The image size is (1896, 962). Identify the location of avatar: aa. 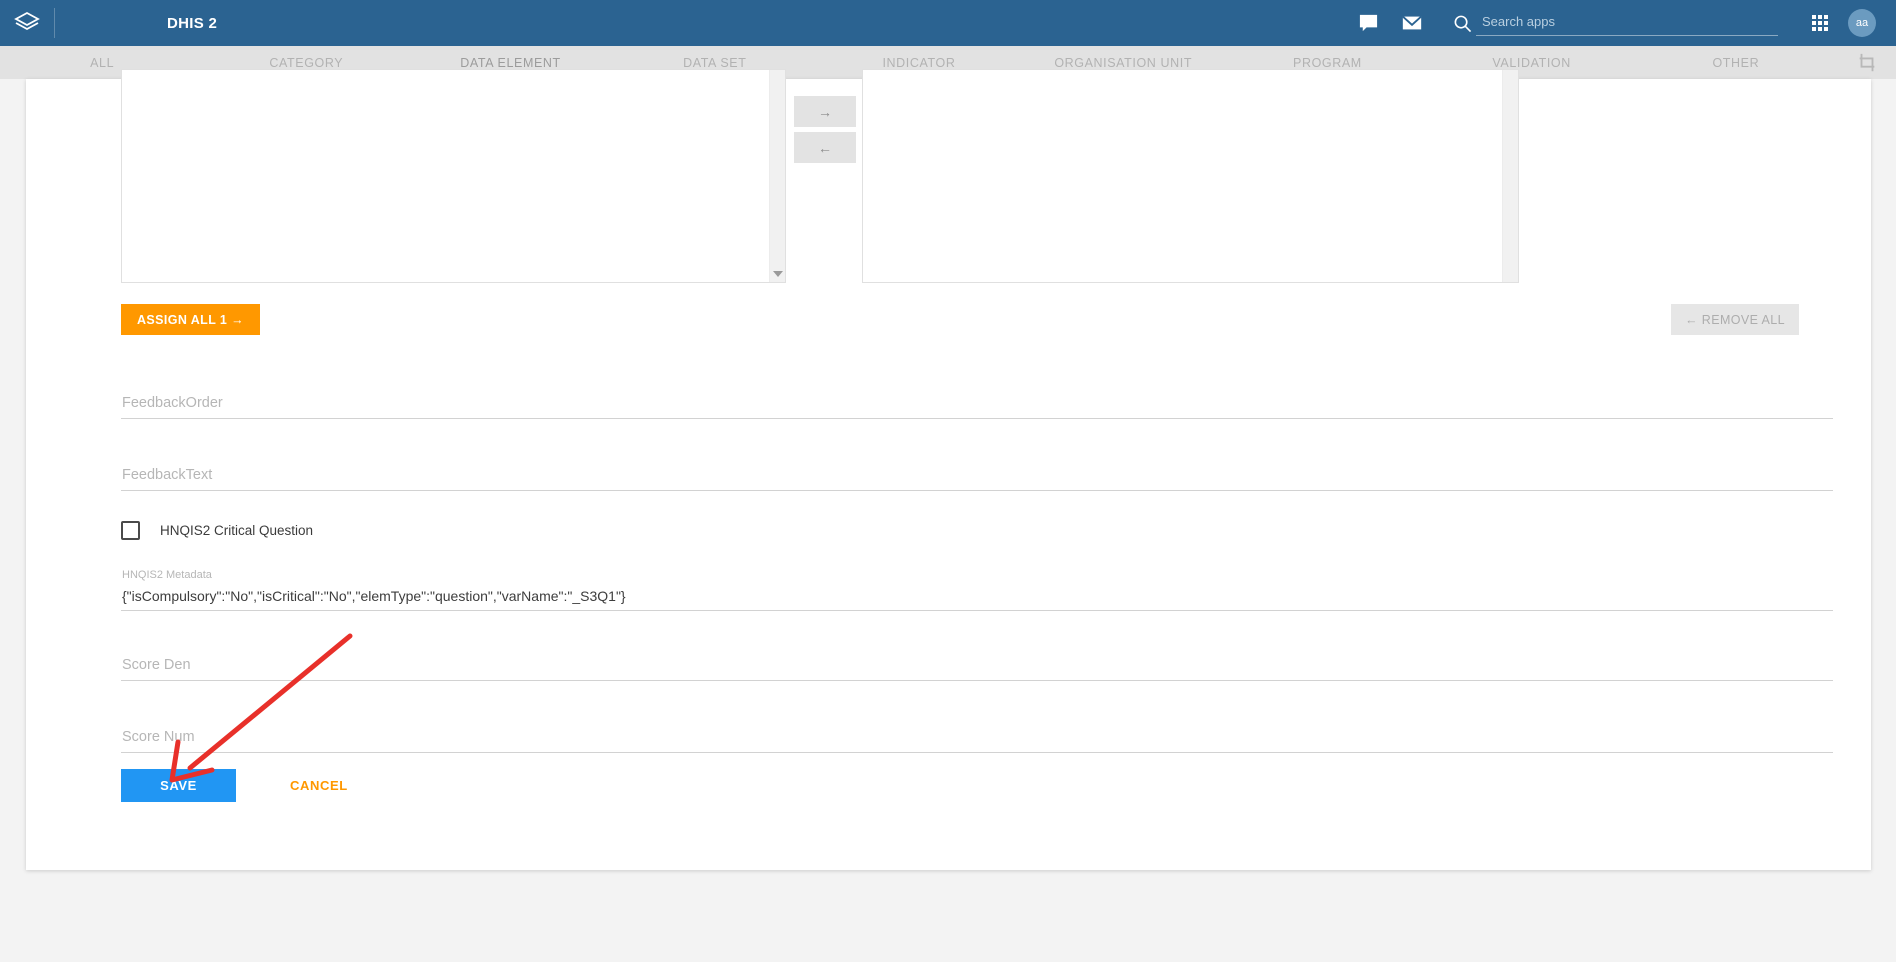
(1862, 23).